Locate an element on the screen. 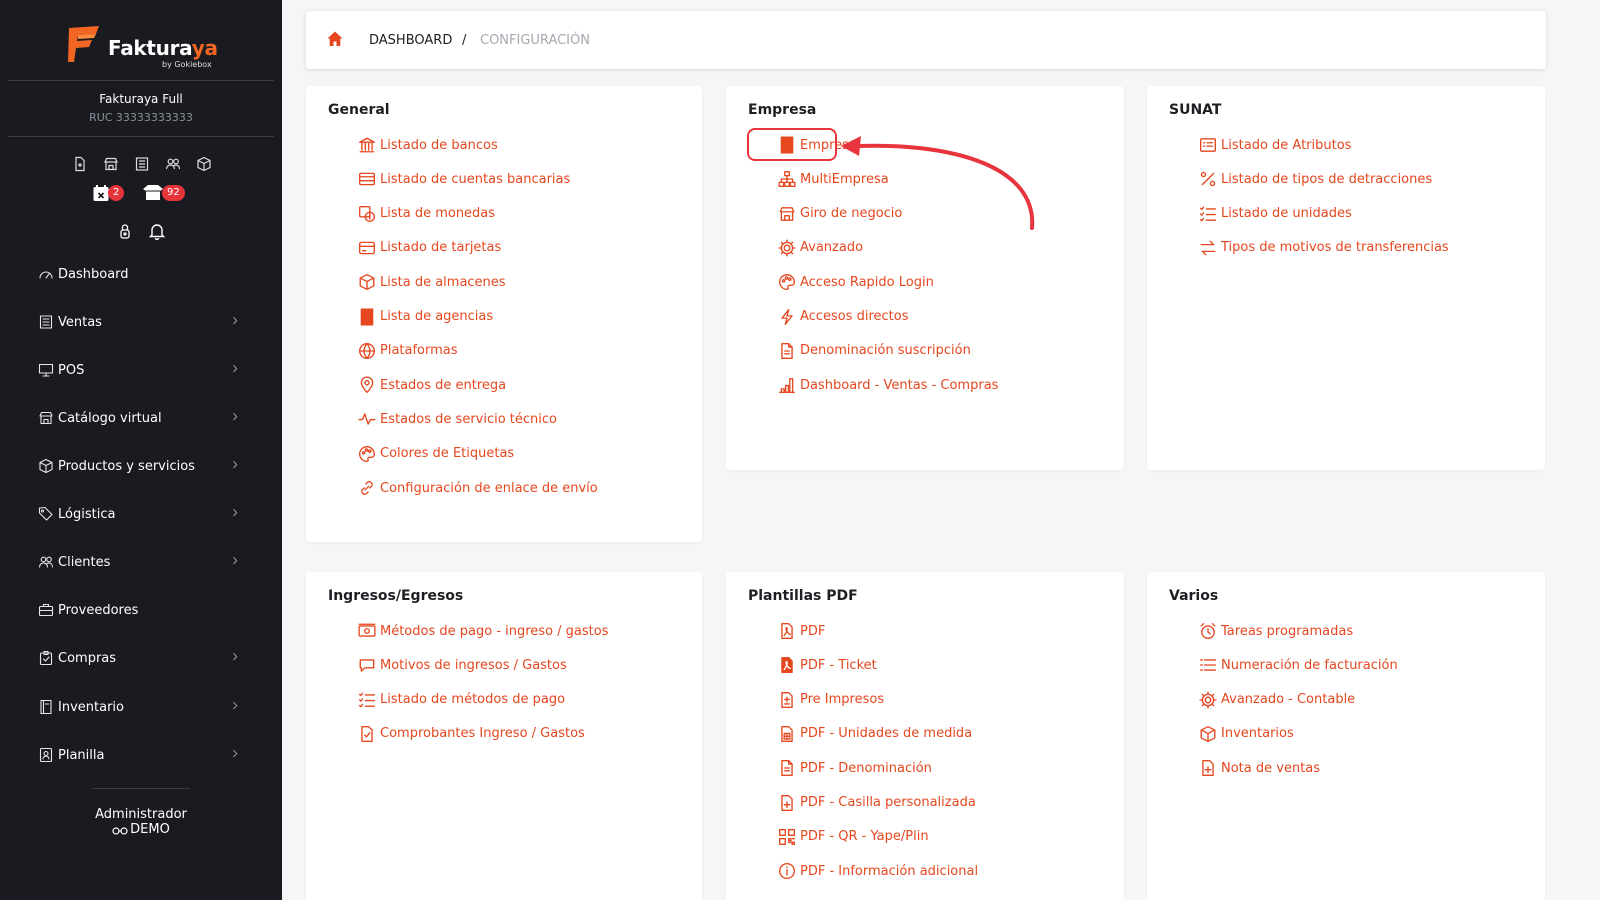 This screenshot has height=900, width=1600. config-link: Denominación suscripción is located at coordinates (874, 351).